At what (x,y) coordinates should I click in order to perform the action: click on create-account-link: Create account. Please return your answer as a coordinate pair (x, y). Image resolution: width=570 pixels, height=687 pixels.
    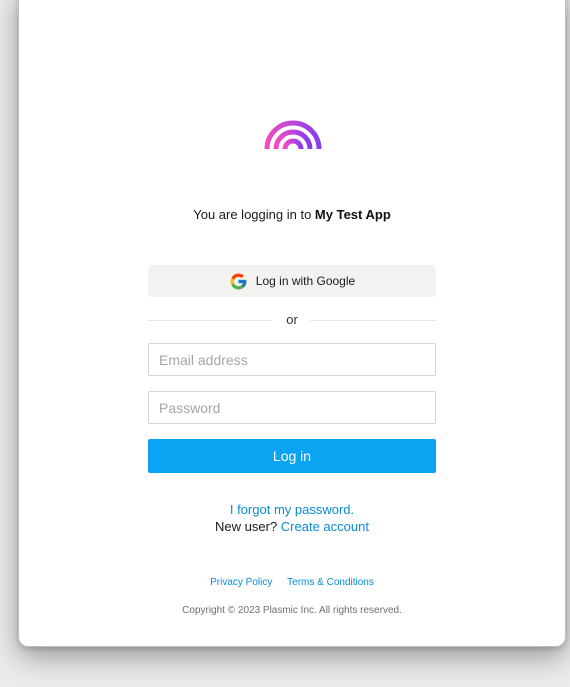
    Looking at the image, I should click on (325, 526).